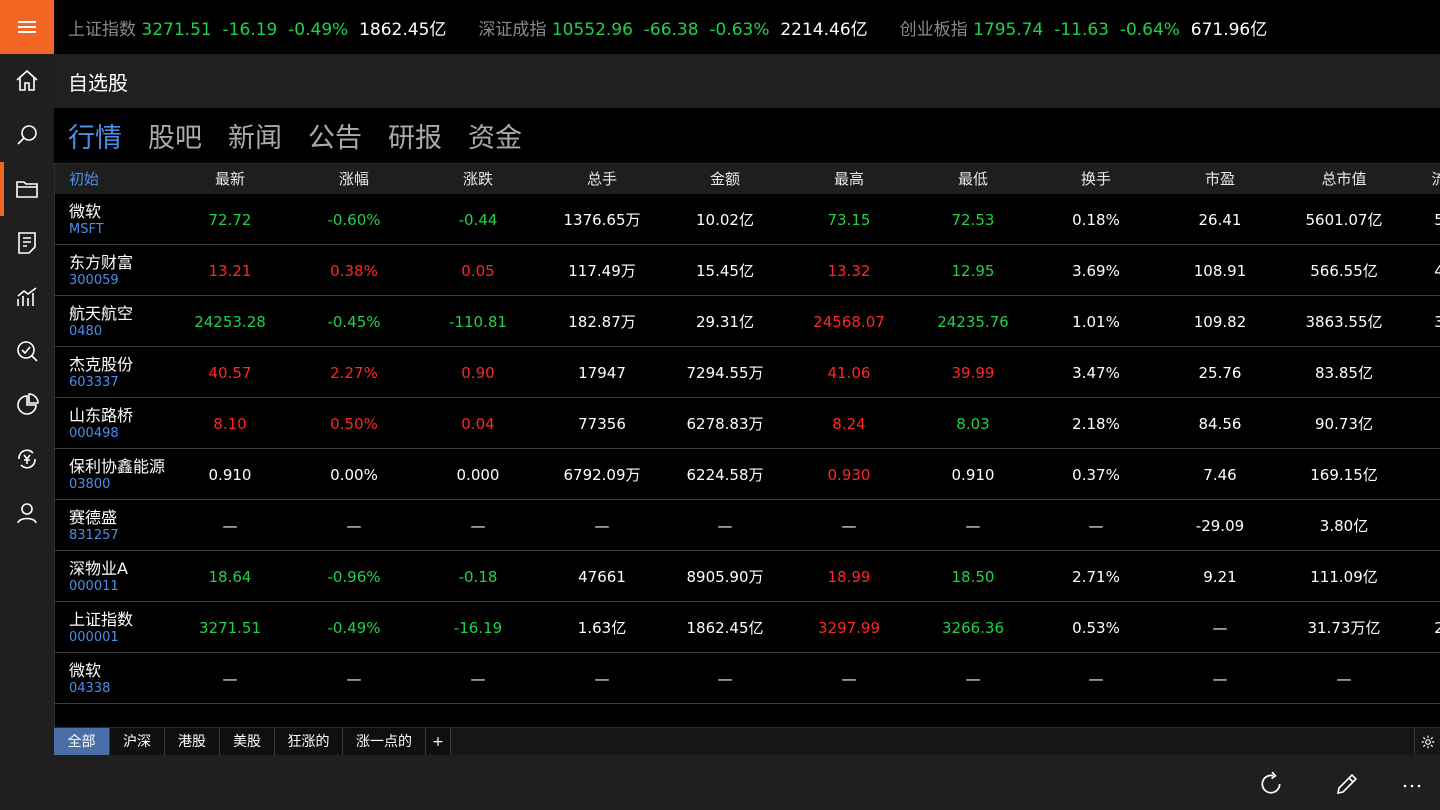  I want to click on cell-5: 0.930, so click(849, 475).